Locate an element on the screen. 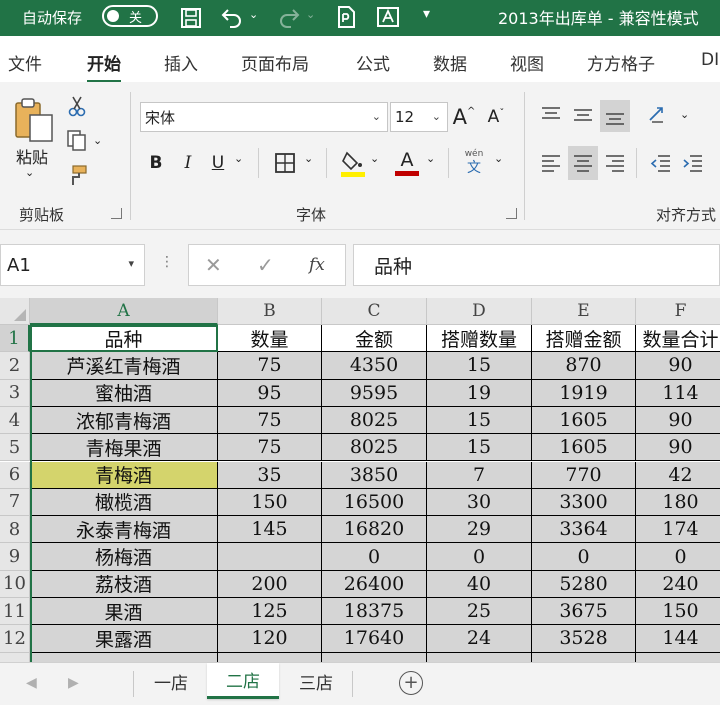 Image resolution: width=720 pixels, height=705 pixels. row-header-5: 5 is located at coordinates (15, 448).